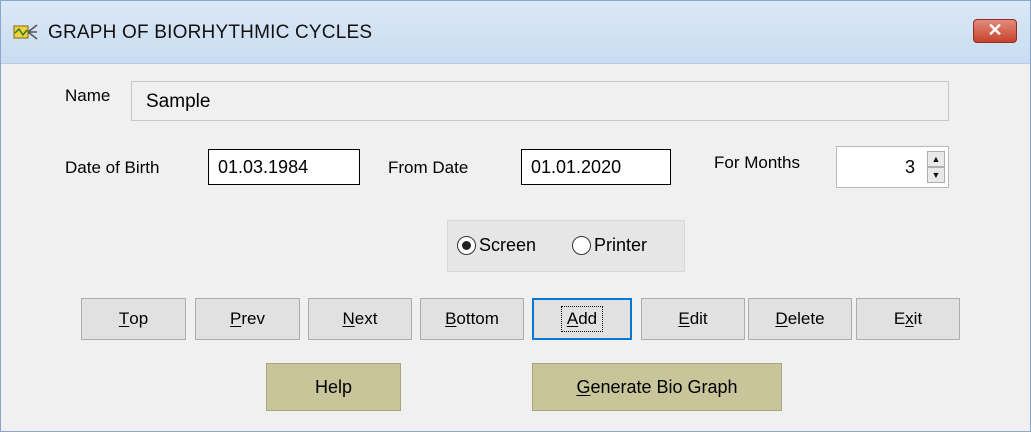 Image resolution: width=1031 pixels, height=432 pixels. I want to click on edit-button: Edit, so click(693, 319).